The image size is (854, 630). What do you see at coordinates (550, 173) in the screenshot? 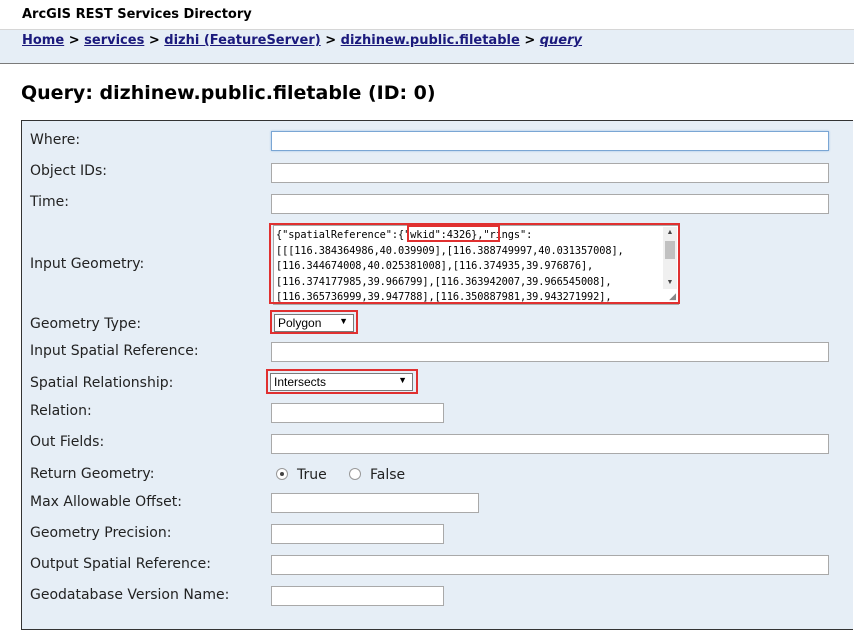
I see `object-ids-input` at bounding box center [550, 173].